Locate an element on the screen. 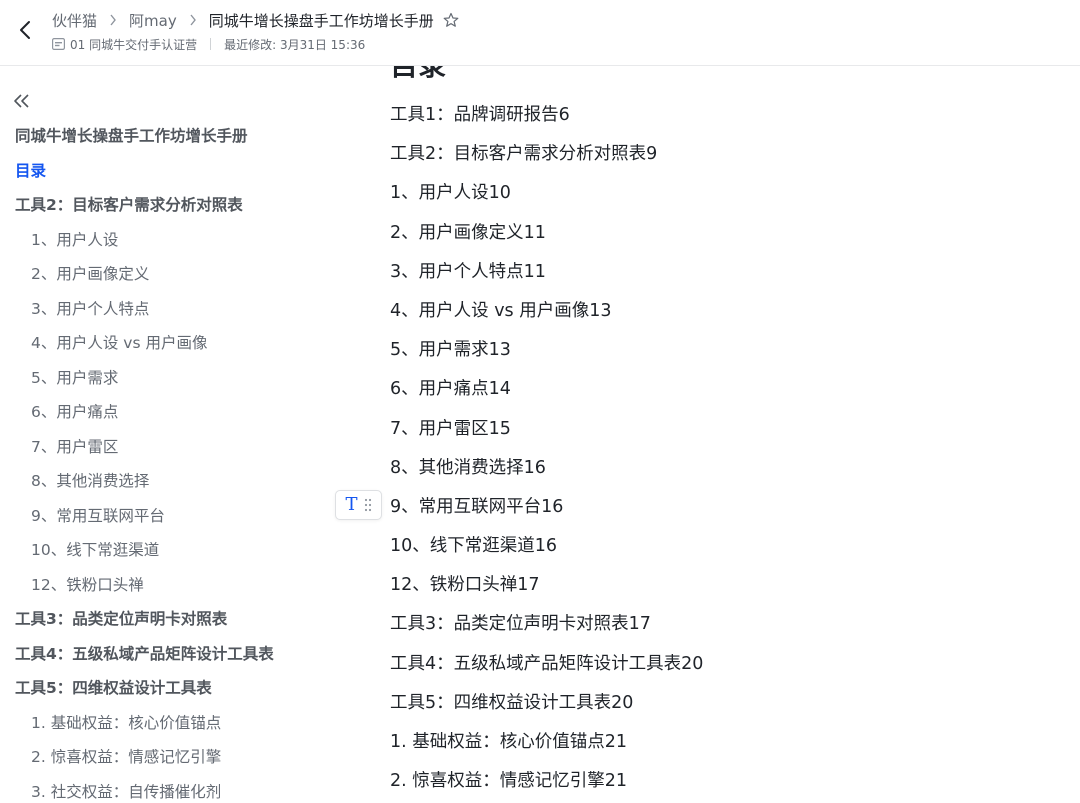 This screenshot has width=1080, height=803. doc-heading: 目录 is located at coordinates (418, 75).